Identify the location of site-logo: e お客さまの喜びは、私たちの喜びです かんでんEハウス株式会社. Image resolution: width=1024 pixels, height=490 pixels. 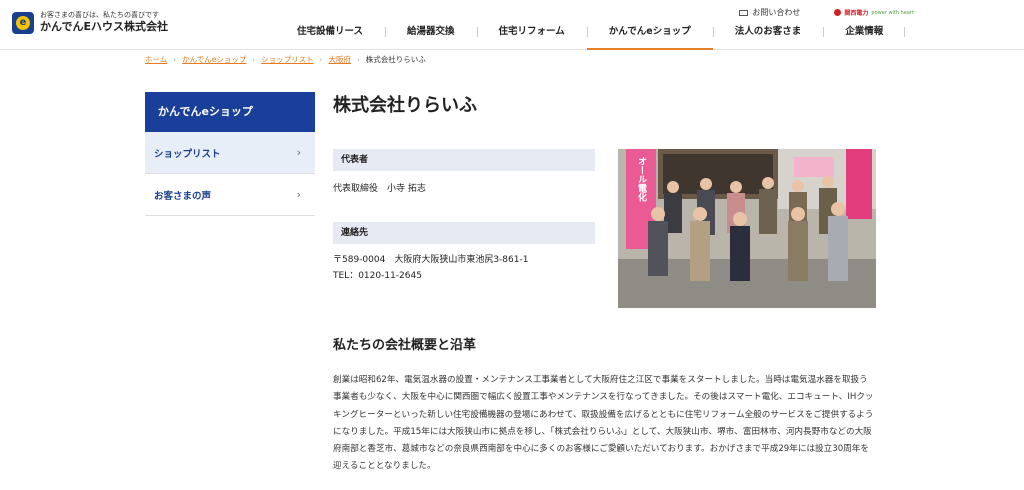
(90, 22).